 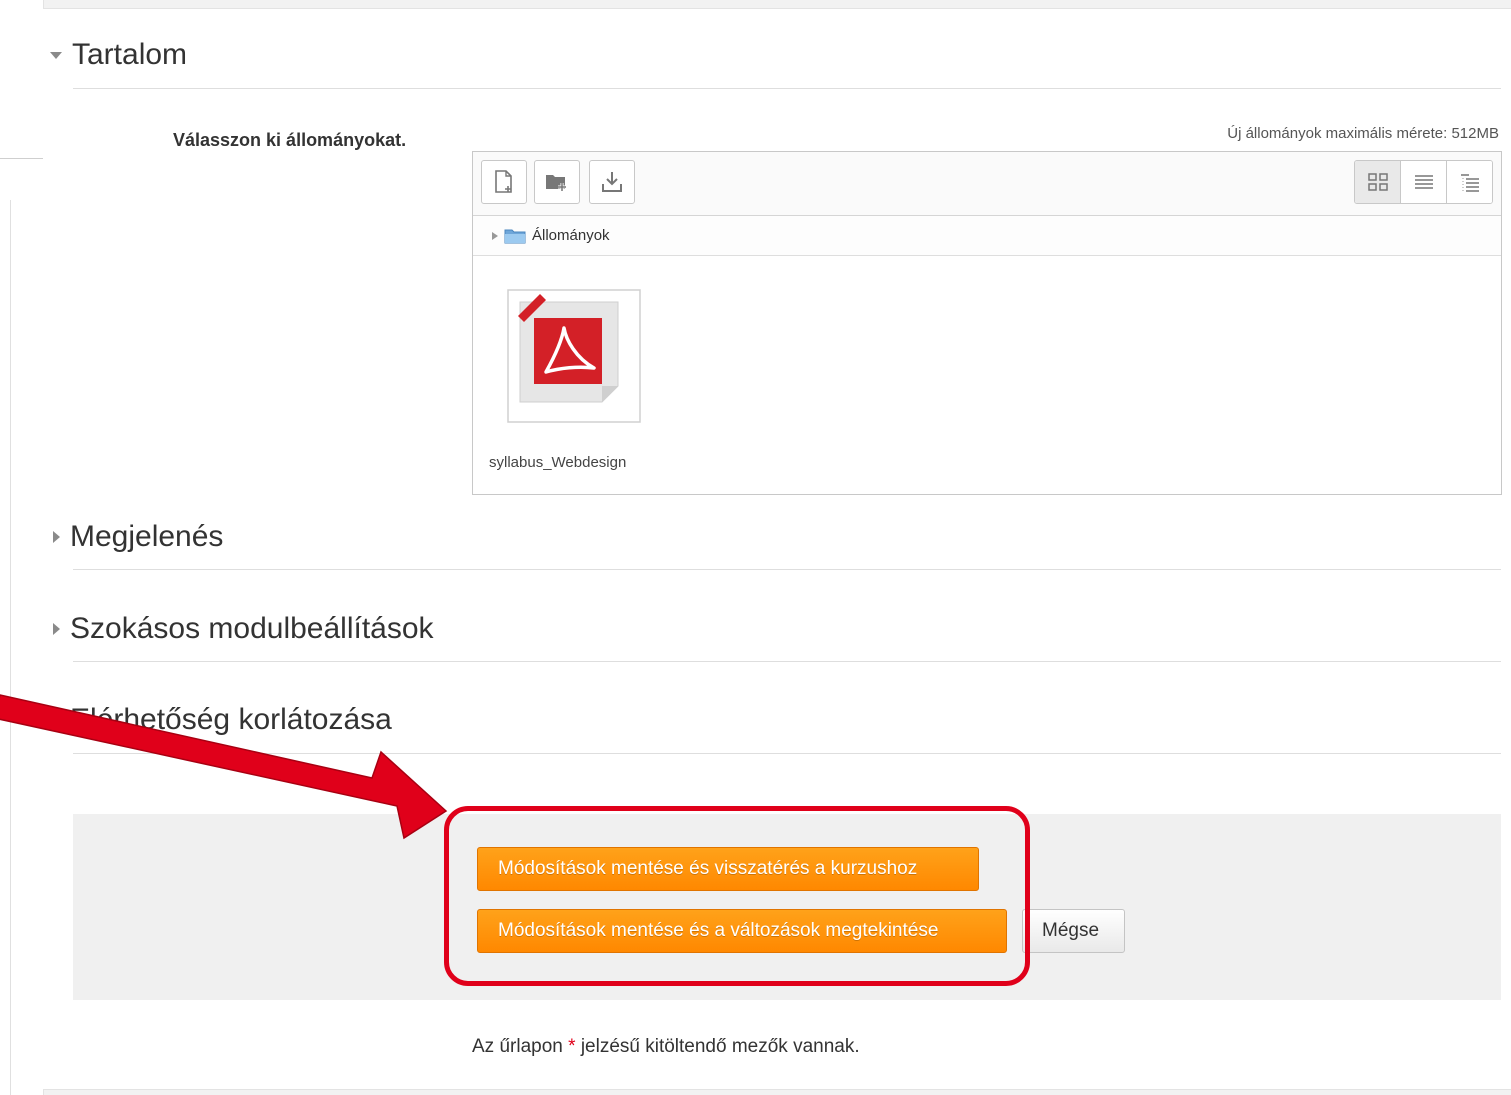 What do you see at coordinates (515, 236) in the screenshot?
I see `folder-icon` at bounding box center [515, 236].